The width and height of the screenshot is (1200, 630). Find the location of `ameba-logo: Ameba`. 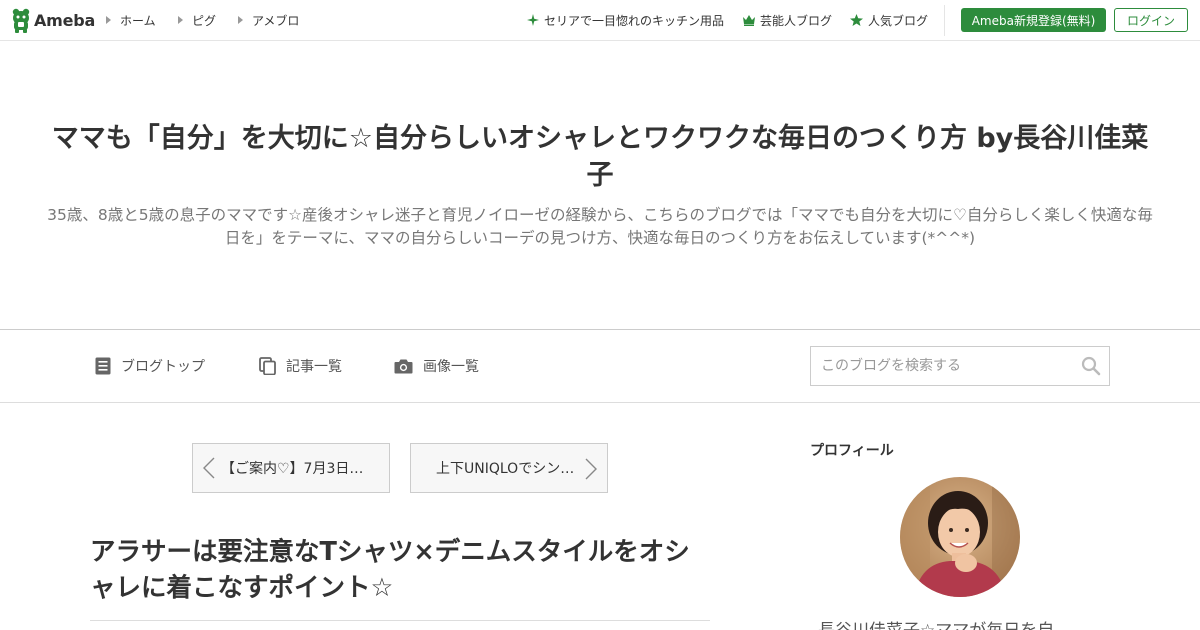

ameba-logo: Ameba is located at coordinates (53, 20).